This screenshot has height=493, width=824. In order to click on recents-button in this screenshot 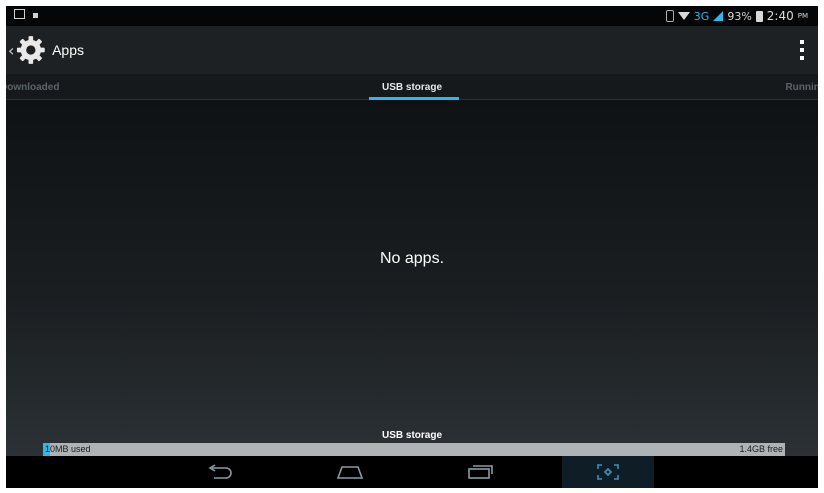, I will do `click(480, 472)`.